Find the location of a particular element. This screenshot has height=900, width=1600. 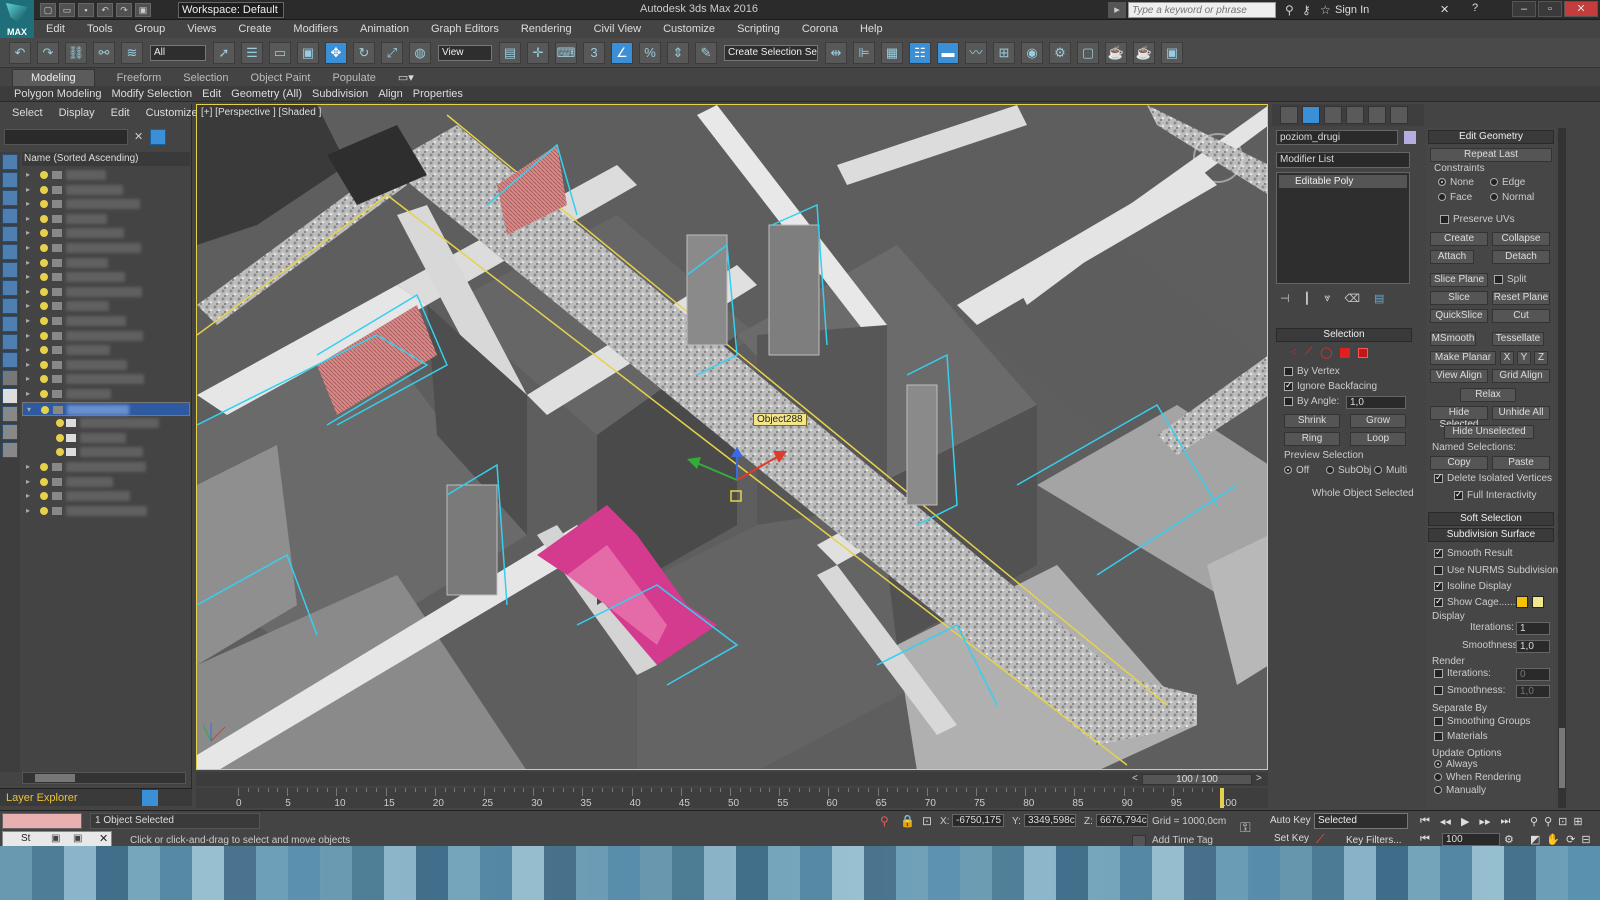

layer-explorer-icon is located at coordinates (150, 798).